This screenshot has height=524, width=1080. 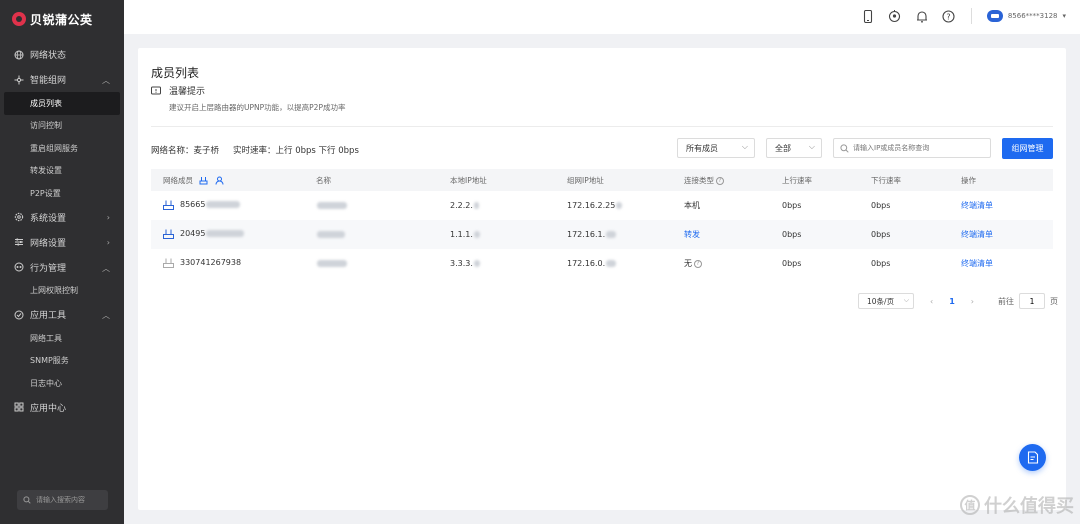 I want to click on brand-name: 贝锐蒲公英, so click(x=61, y=19).